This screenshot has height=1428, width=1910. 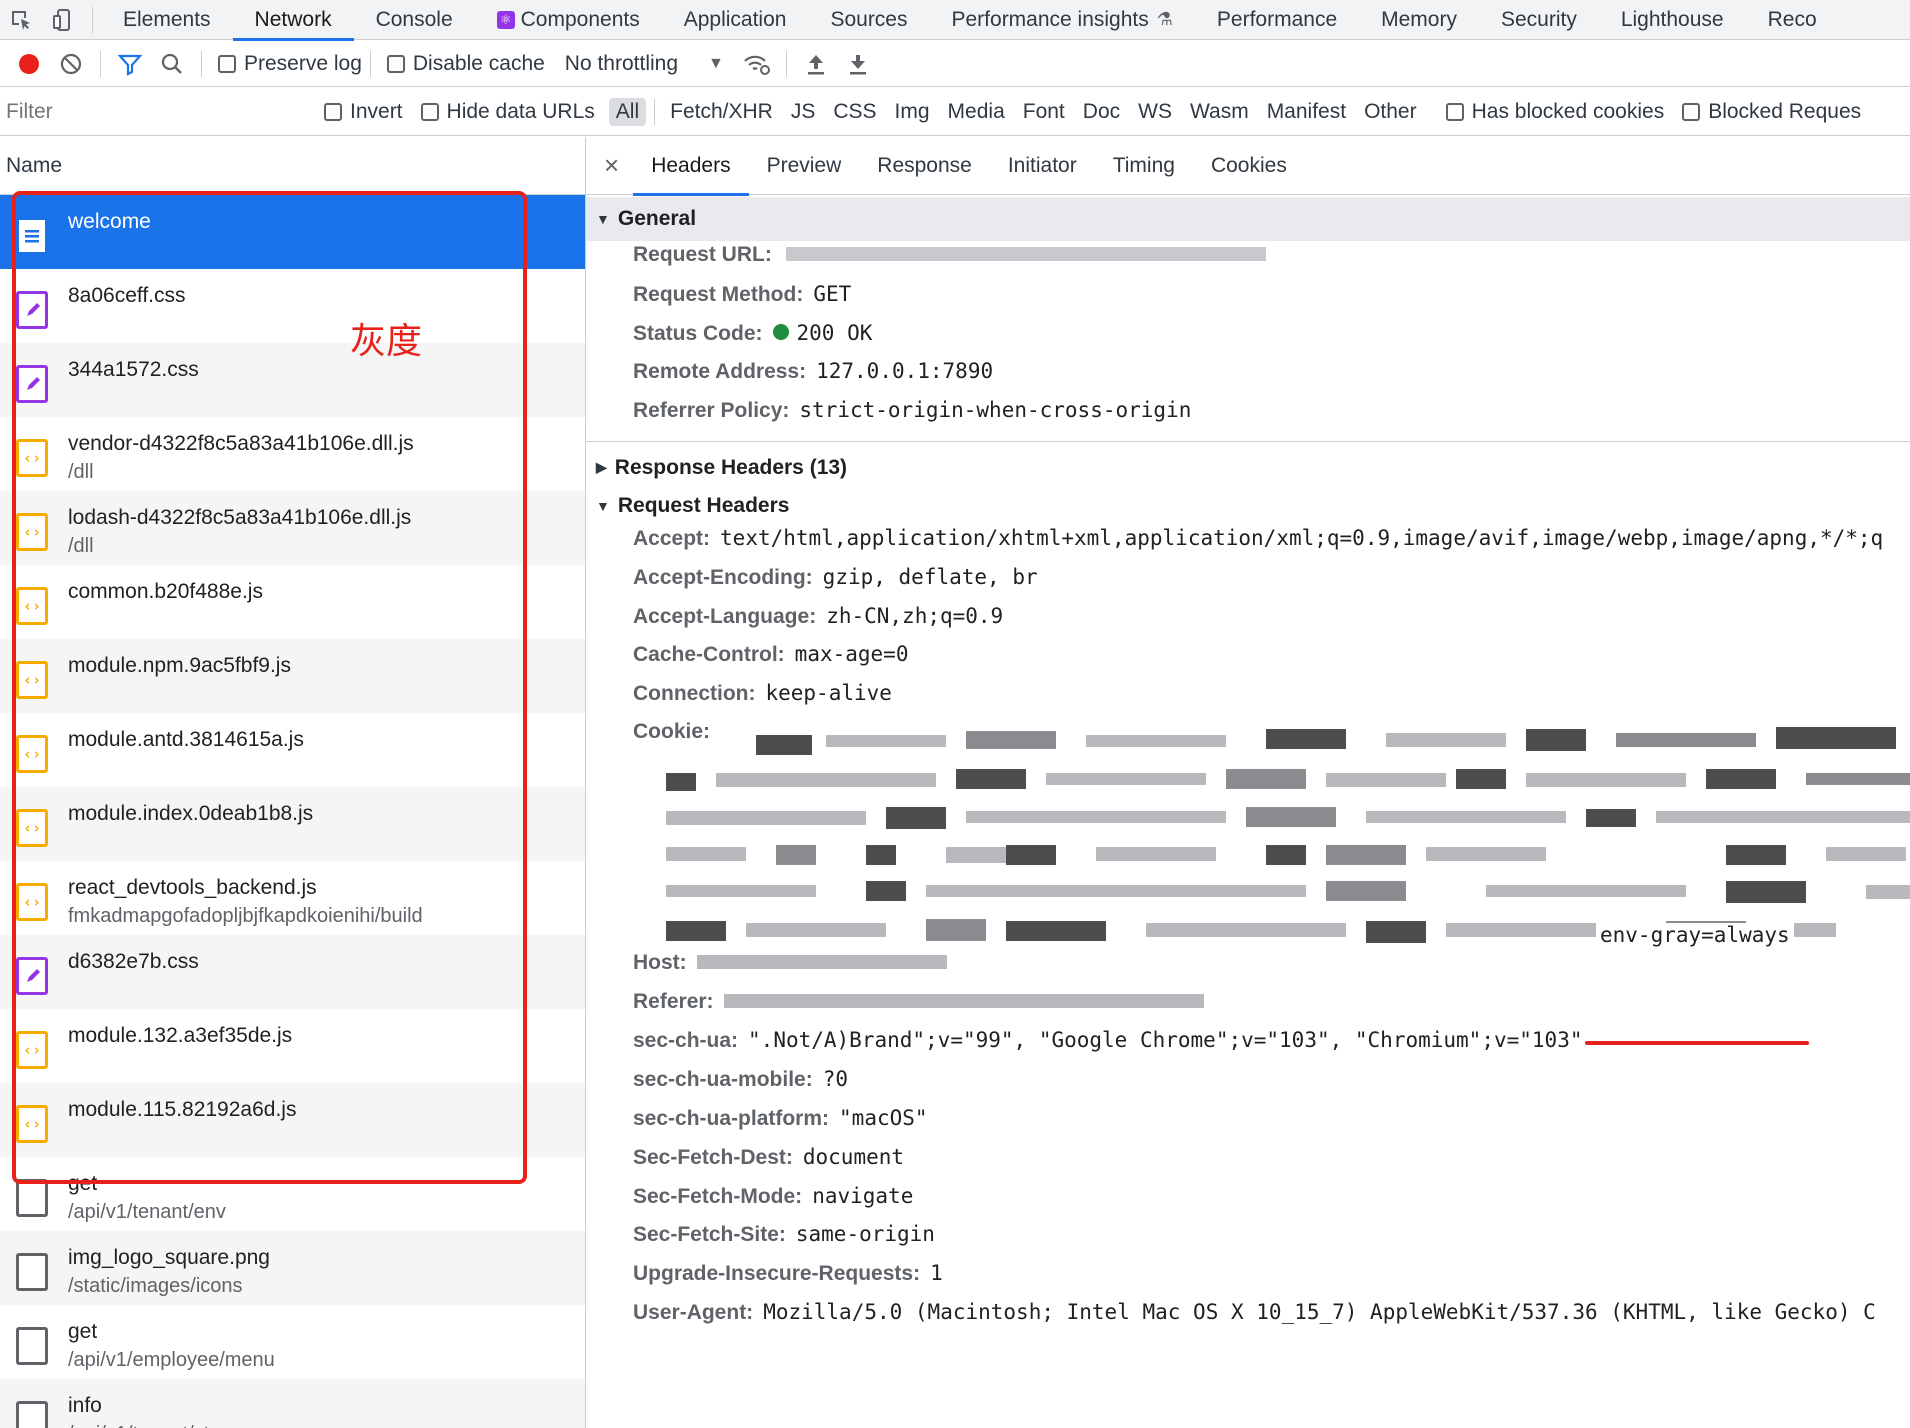 I want to click on tab-sources: Sources, so click(x=868, y=20).